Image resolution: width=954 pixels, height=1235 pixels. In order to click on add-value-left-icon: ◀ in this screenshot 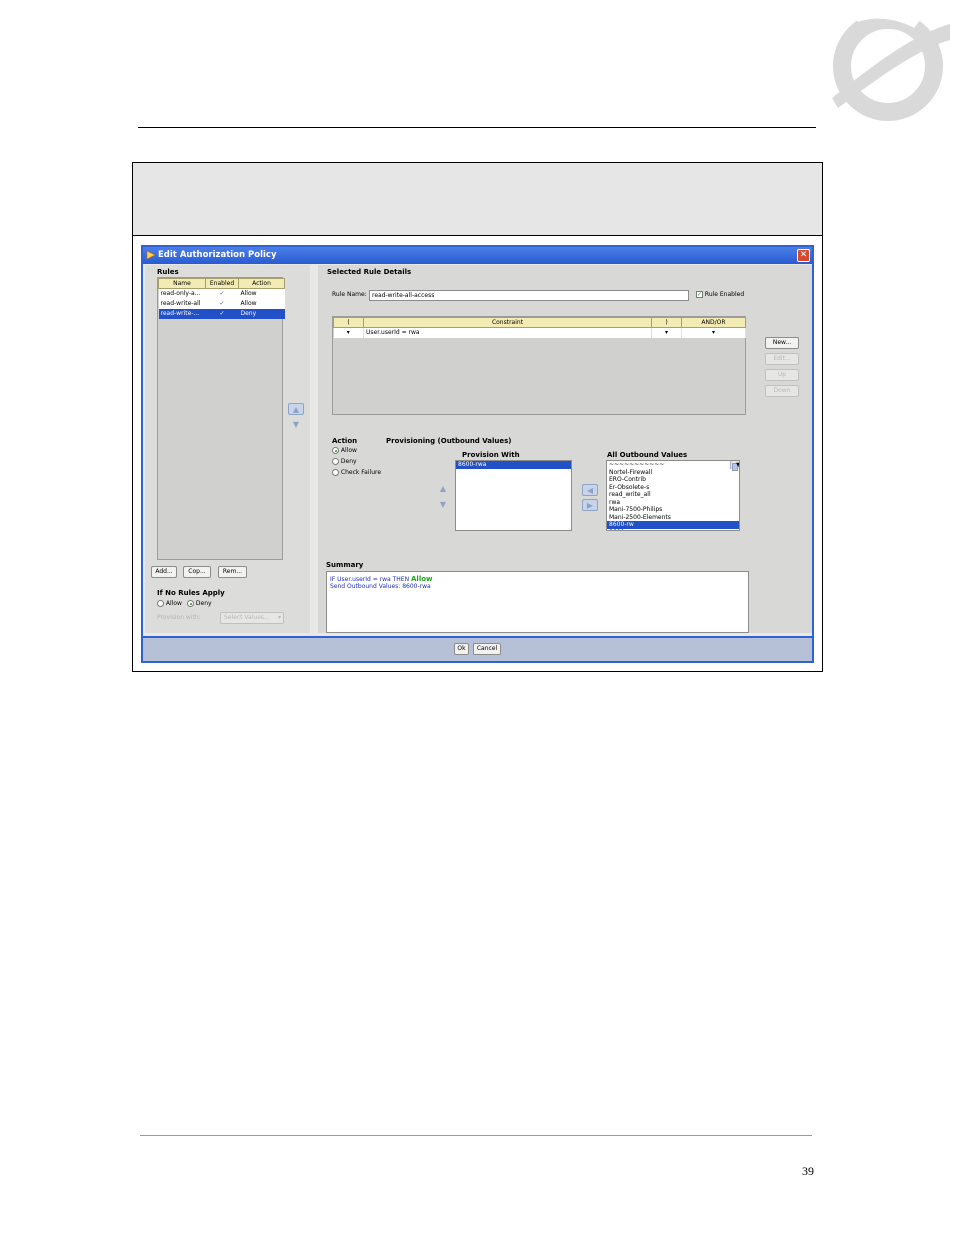, I will do `click(590, 490)`.